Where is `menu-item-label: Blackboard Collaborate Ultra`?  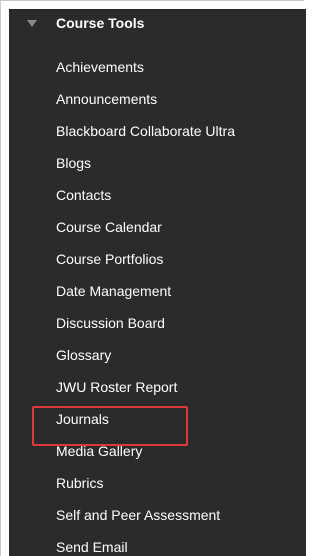
menu-item-label: Blackboard Collaborate Ultra is located at coordinates (145, 131).